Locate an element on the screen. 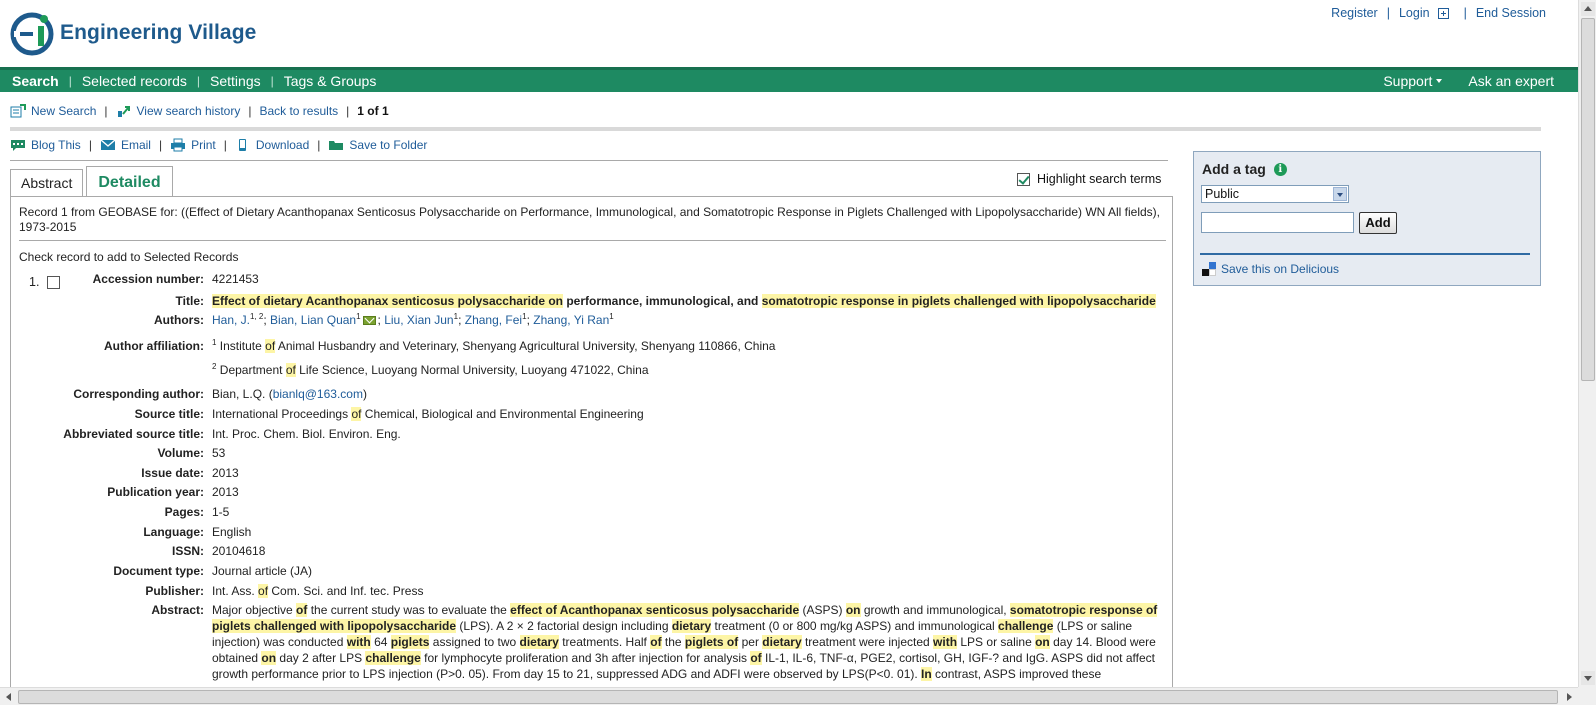 The width and height of the screenshot is (1596, 705). scroll-left-icon is located at coordinates (9, 697).